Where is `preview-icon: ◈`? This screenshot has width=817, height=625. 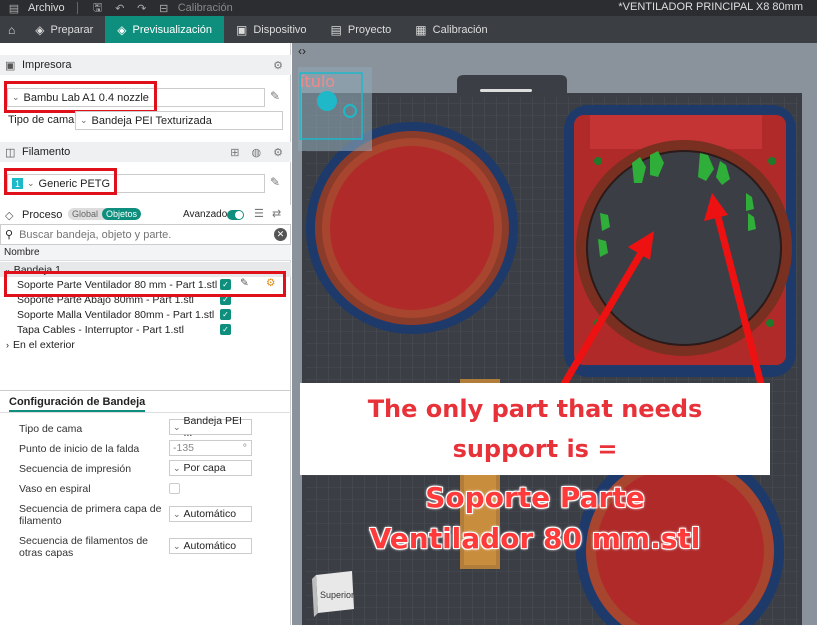
preview-icon: ◈ is located at coordinates (122, 29).